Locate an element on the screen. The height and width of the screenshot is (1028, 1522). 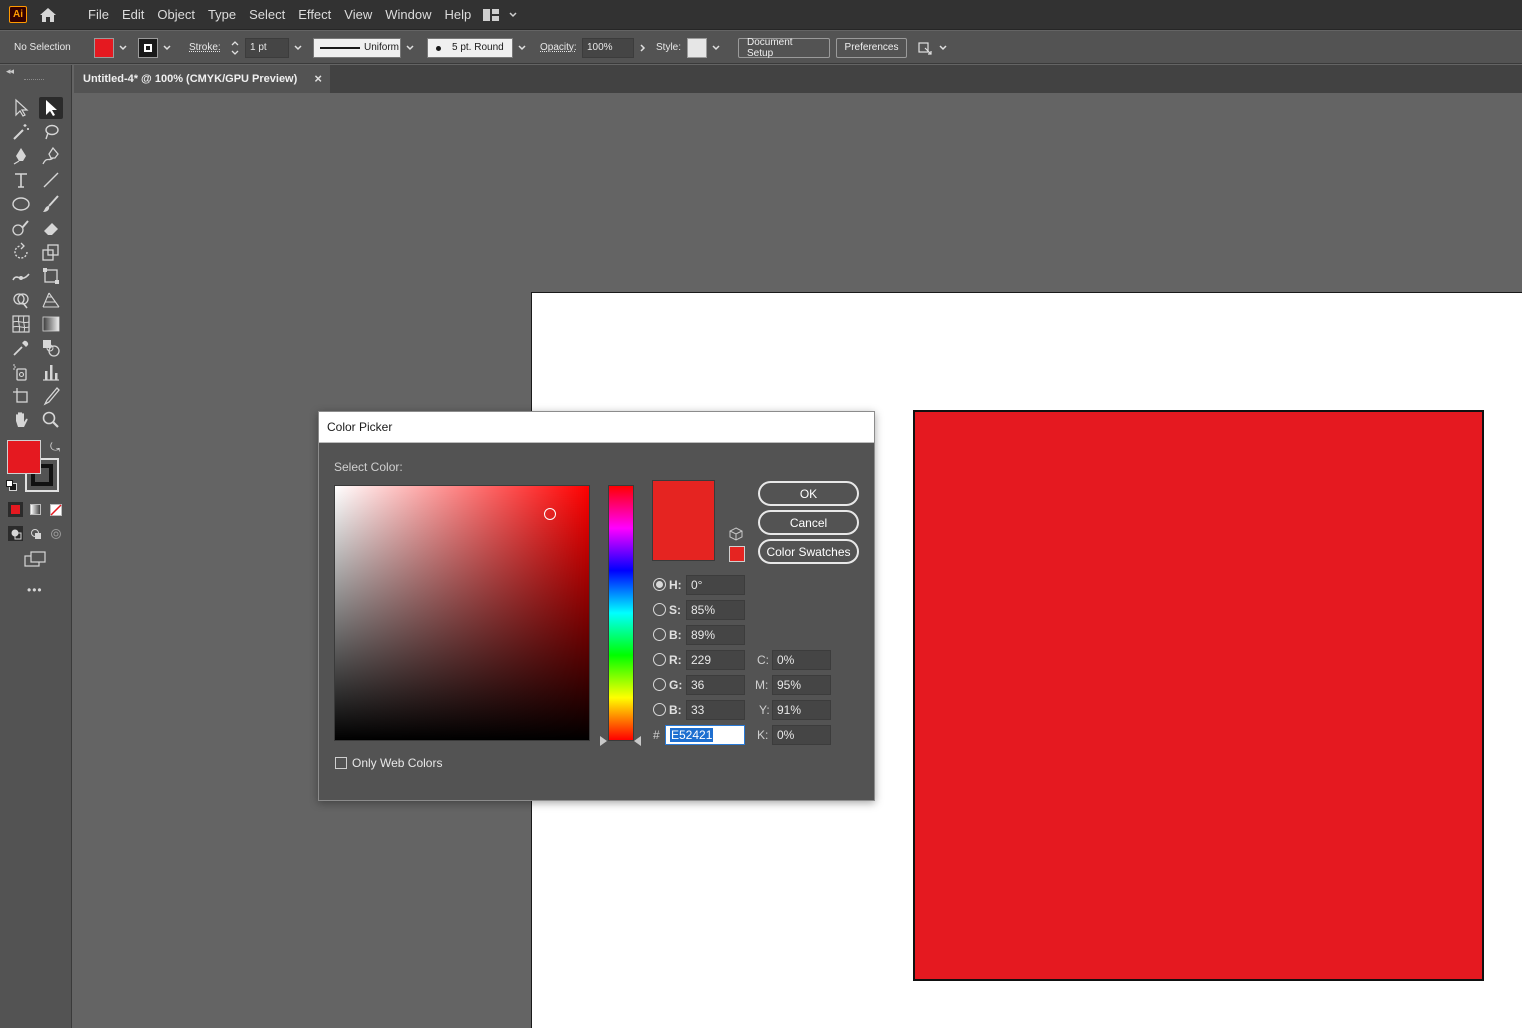
zoom-tool-icon is located at coordinates (51, 420).